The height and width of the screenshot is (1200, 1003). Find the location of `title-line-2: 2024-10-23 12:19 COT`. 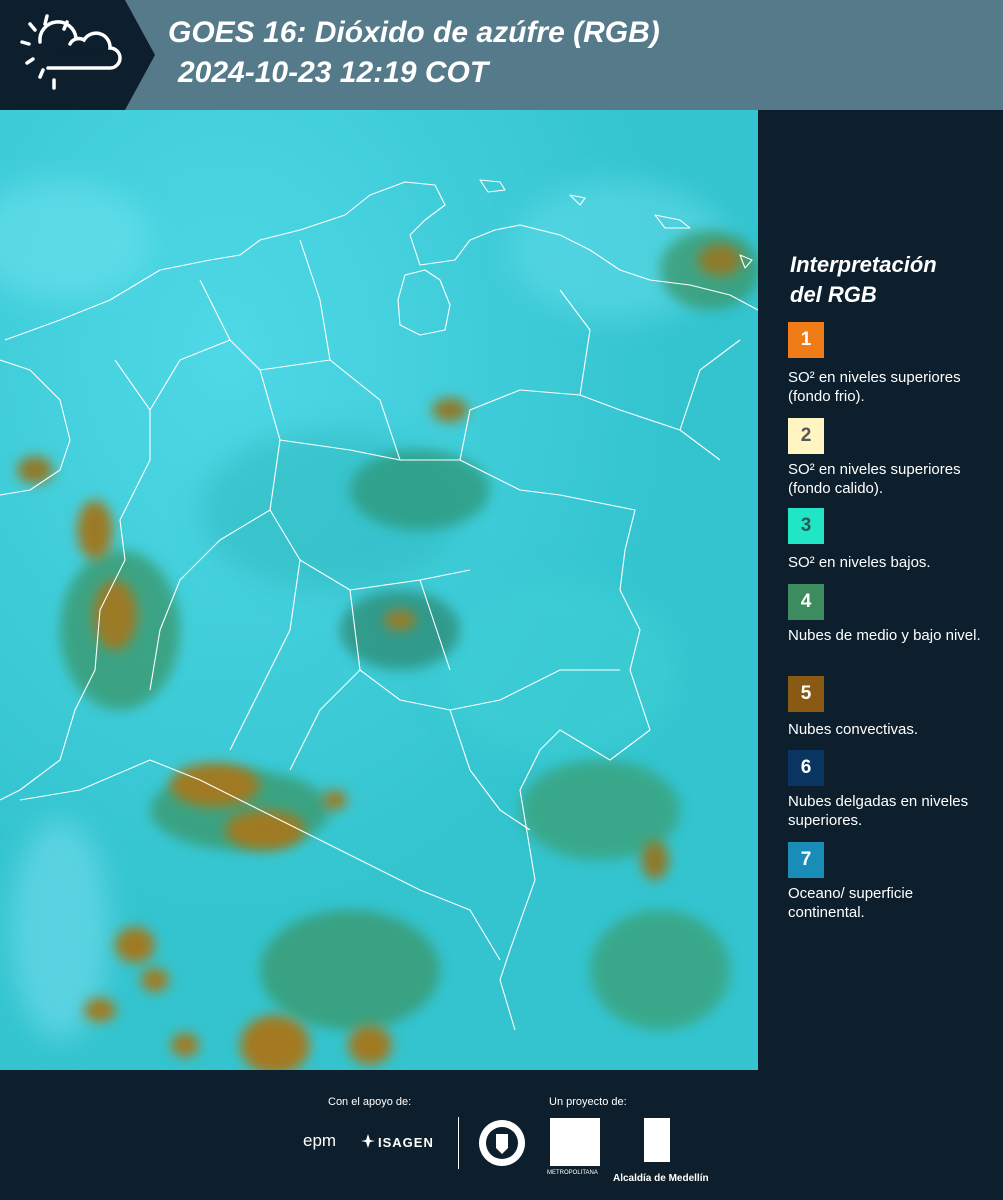

title-line-2: 2024-10-23 12:19 COT is located at coordinates (333, 72).